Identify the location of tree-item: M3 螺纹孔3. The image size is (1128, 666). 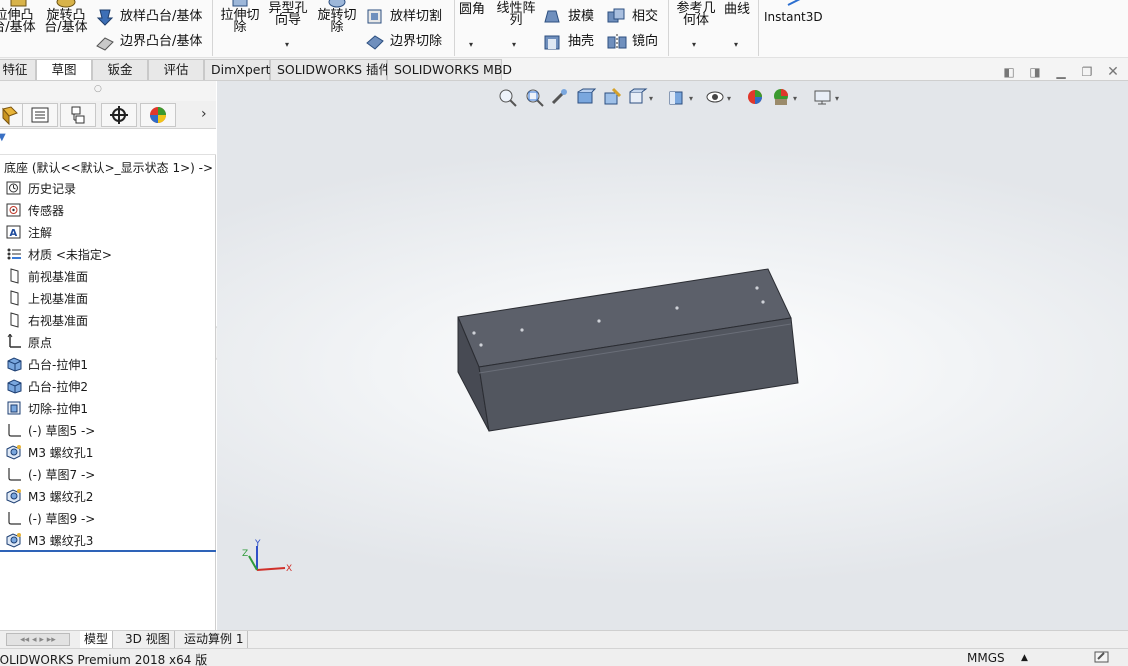
(107, 540).